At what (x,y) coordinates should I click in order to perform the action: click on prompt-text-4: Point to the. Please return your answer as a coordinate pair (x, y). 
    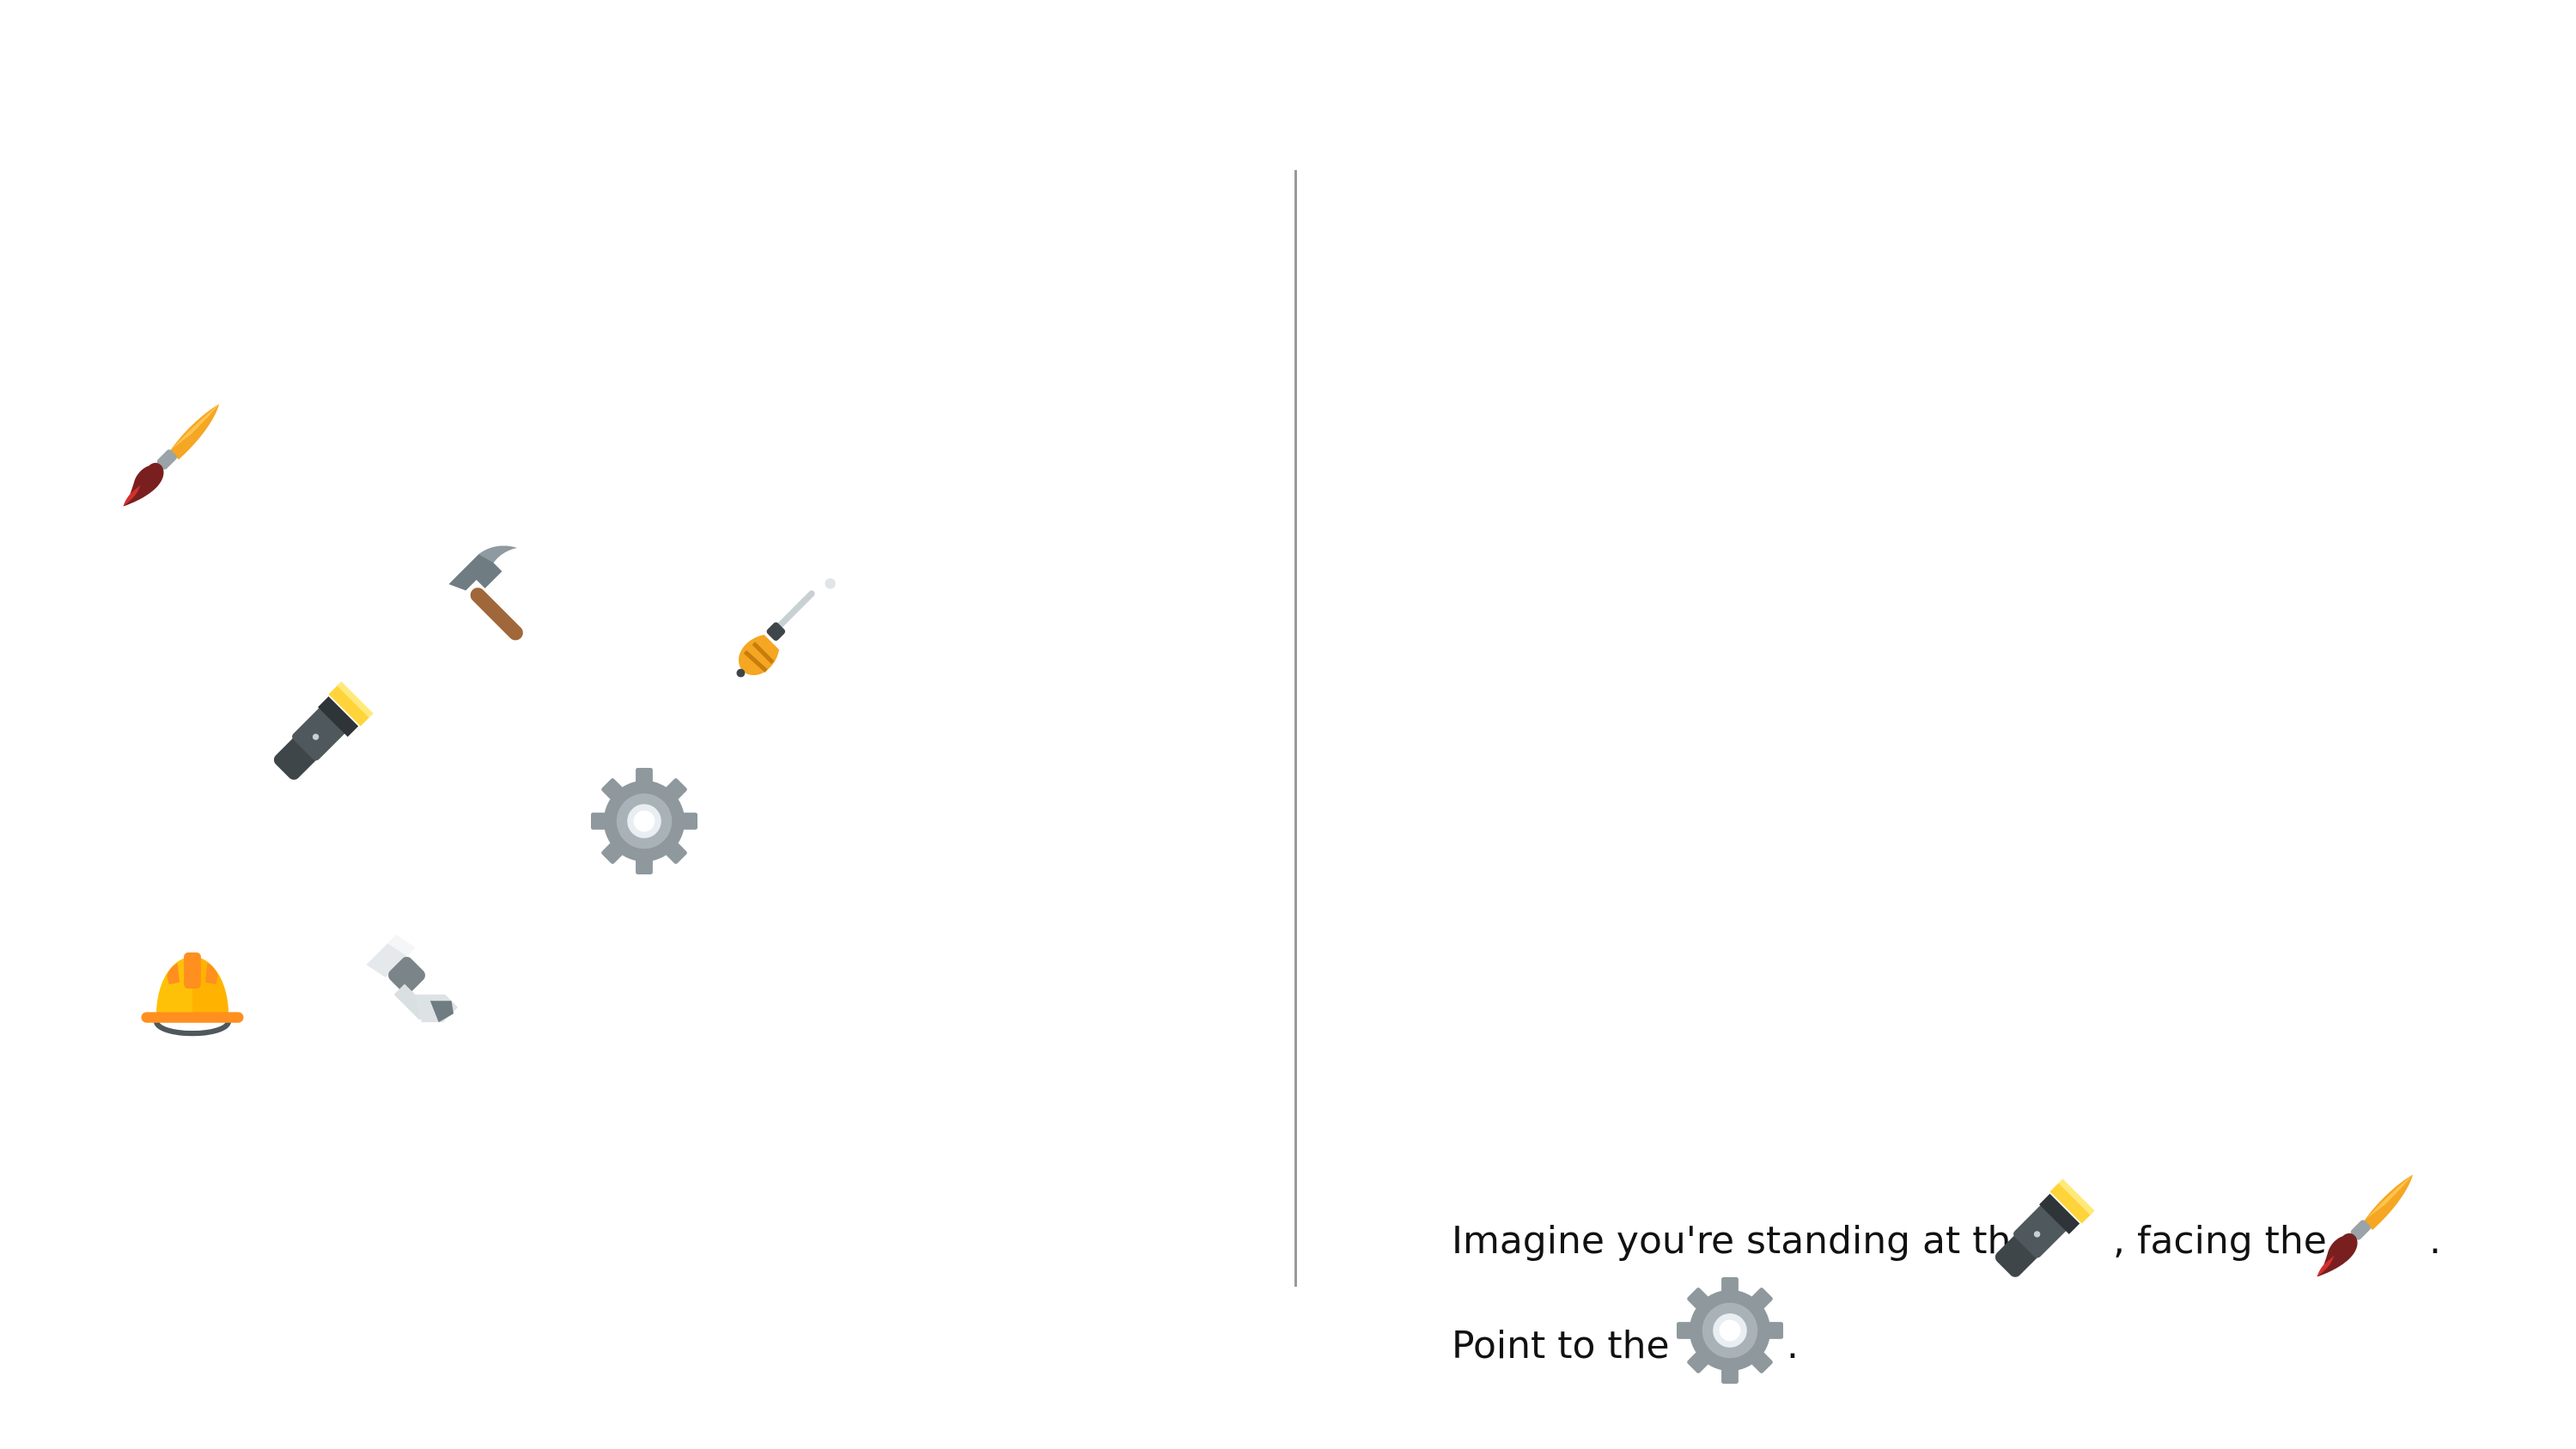
    Looking at the image, I should click on (1561, 1345).